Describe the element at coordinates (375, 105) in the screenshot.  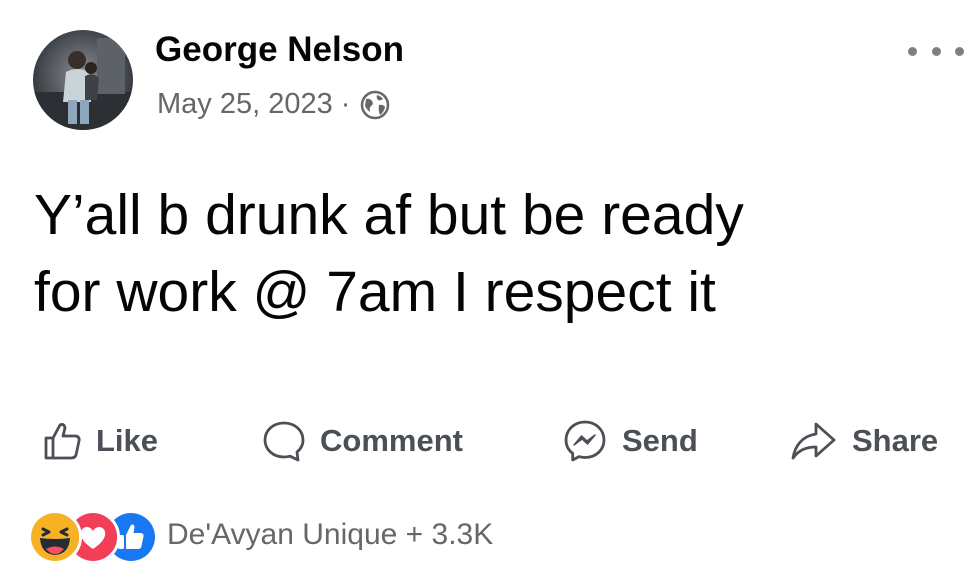
I see `globe-icon` at that location.